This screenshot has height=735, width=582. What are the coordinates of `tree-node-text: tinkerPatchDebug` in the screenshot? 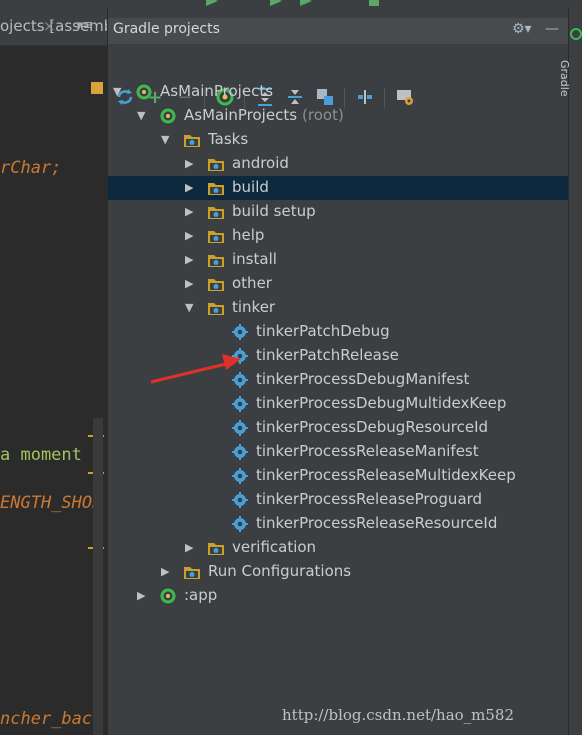 It's located at (323, 331).